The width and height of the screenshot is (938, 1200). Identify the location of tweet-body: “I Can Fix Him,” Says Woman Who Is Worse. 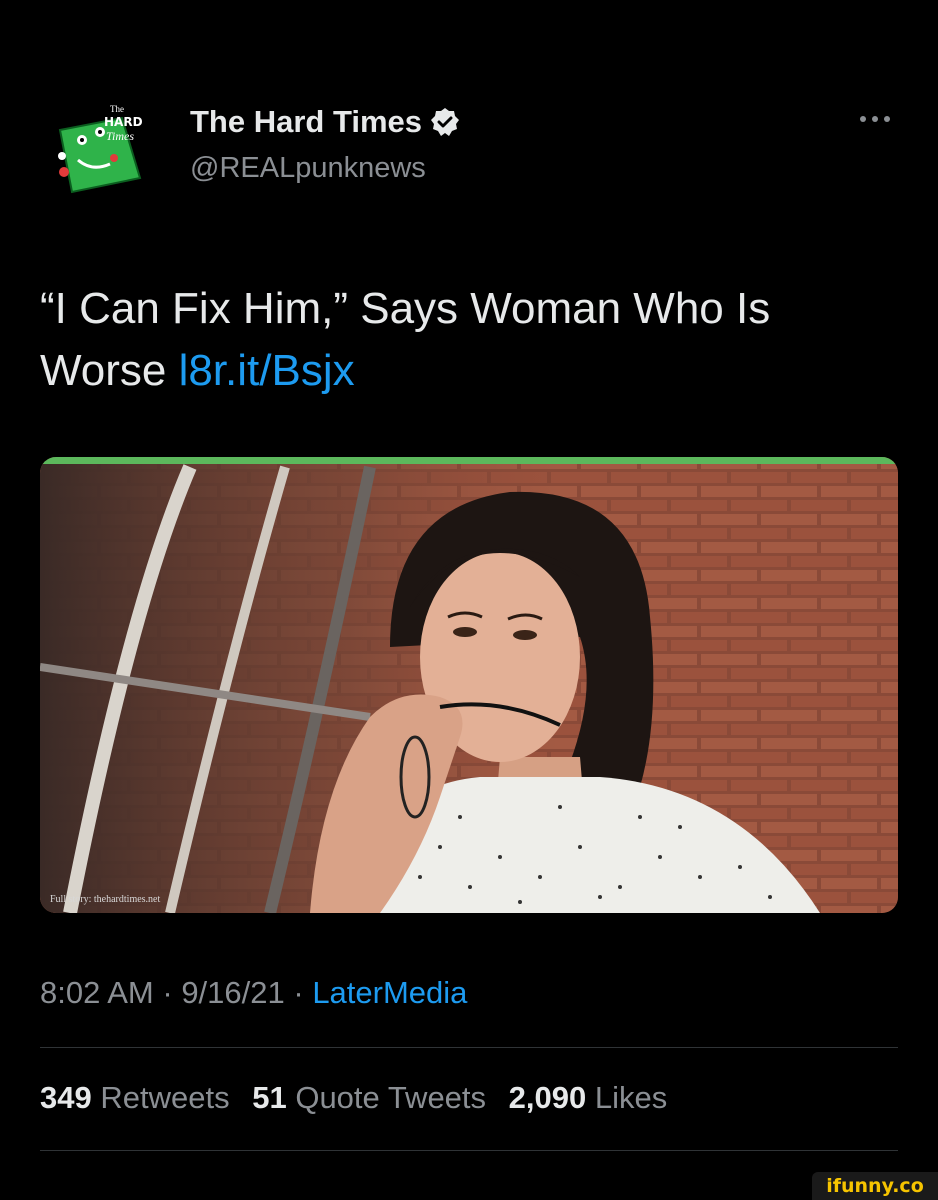
(405, 339).